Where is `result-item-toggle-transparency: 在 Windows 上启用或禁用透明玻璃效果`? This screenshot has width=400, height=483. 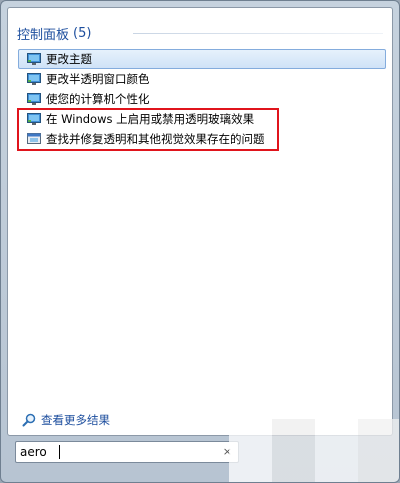 result-item-toggle-transparency: 在 Windows 上启用或禁用透明玻璃效果 is located at coordinates (202, 119).